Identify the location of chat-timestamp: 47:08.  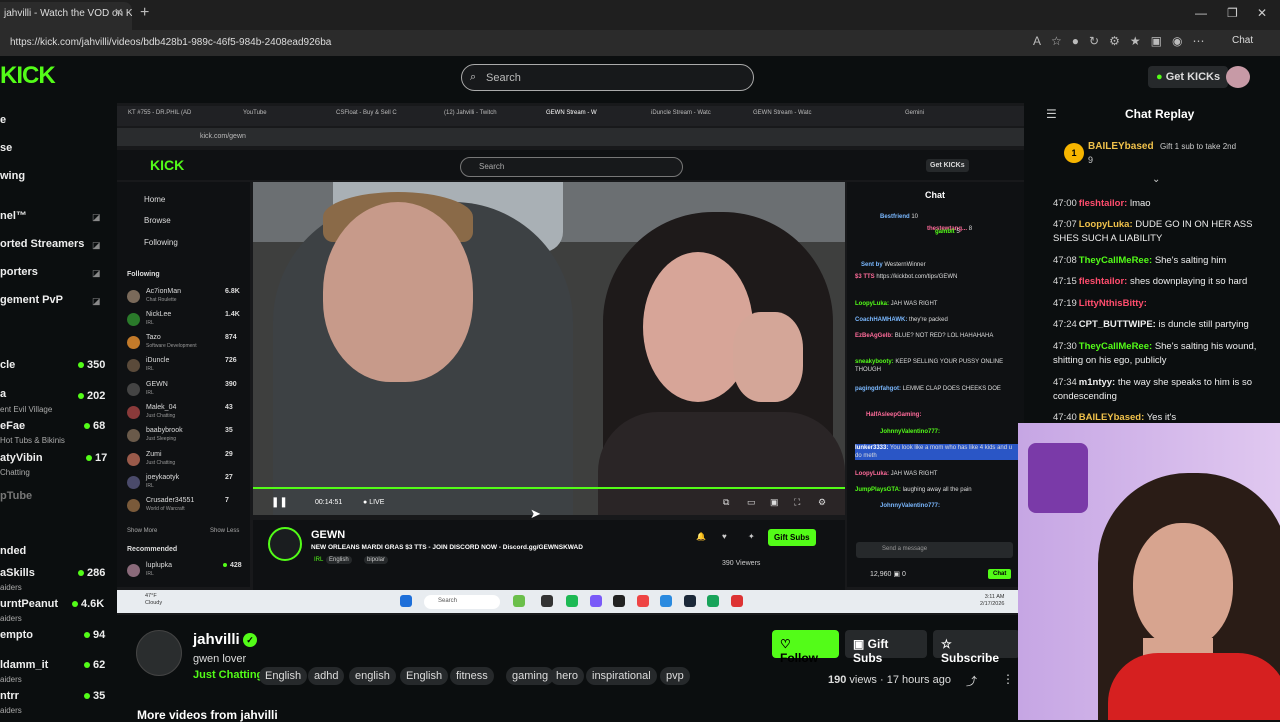
(1065, 260).